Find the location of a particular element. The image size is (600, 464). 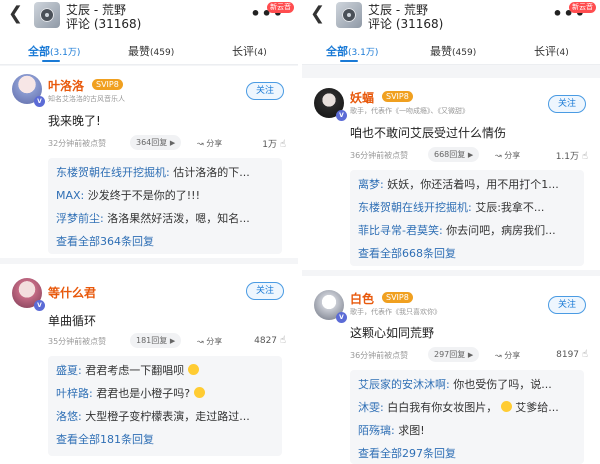

comment-text: 我来晚了! is located at coordinates (74, 121).